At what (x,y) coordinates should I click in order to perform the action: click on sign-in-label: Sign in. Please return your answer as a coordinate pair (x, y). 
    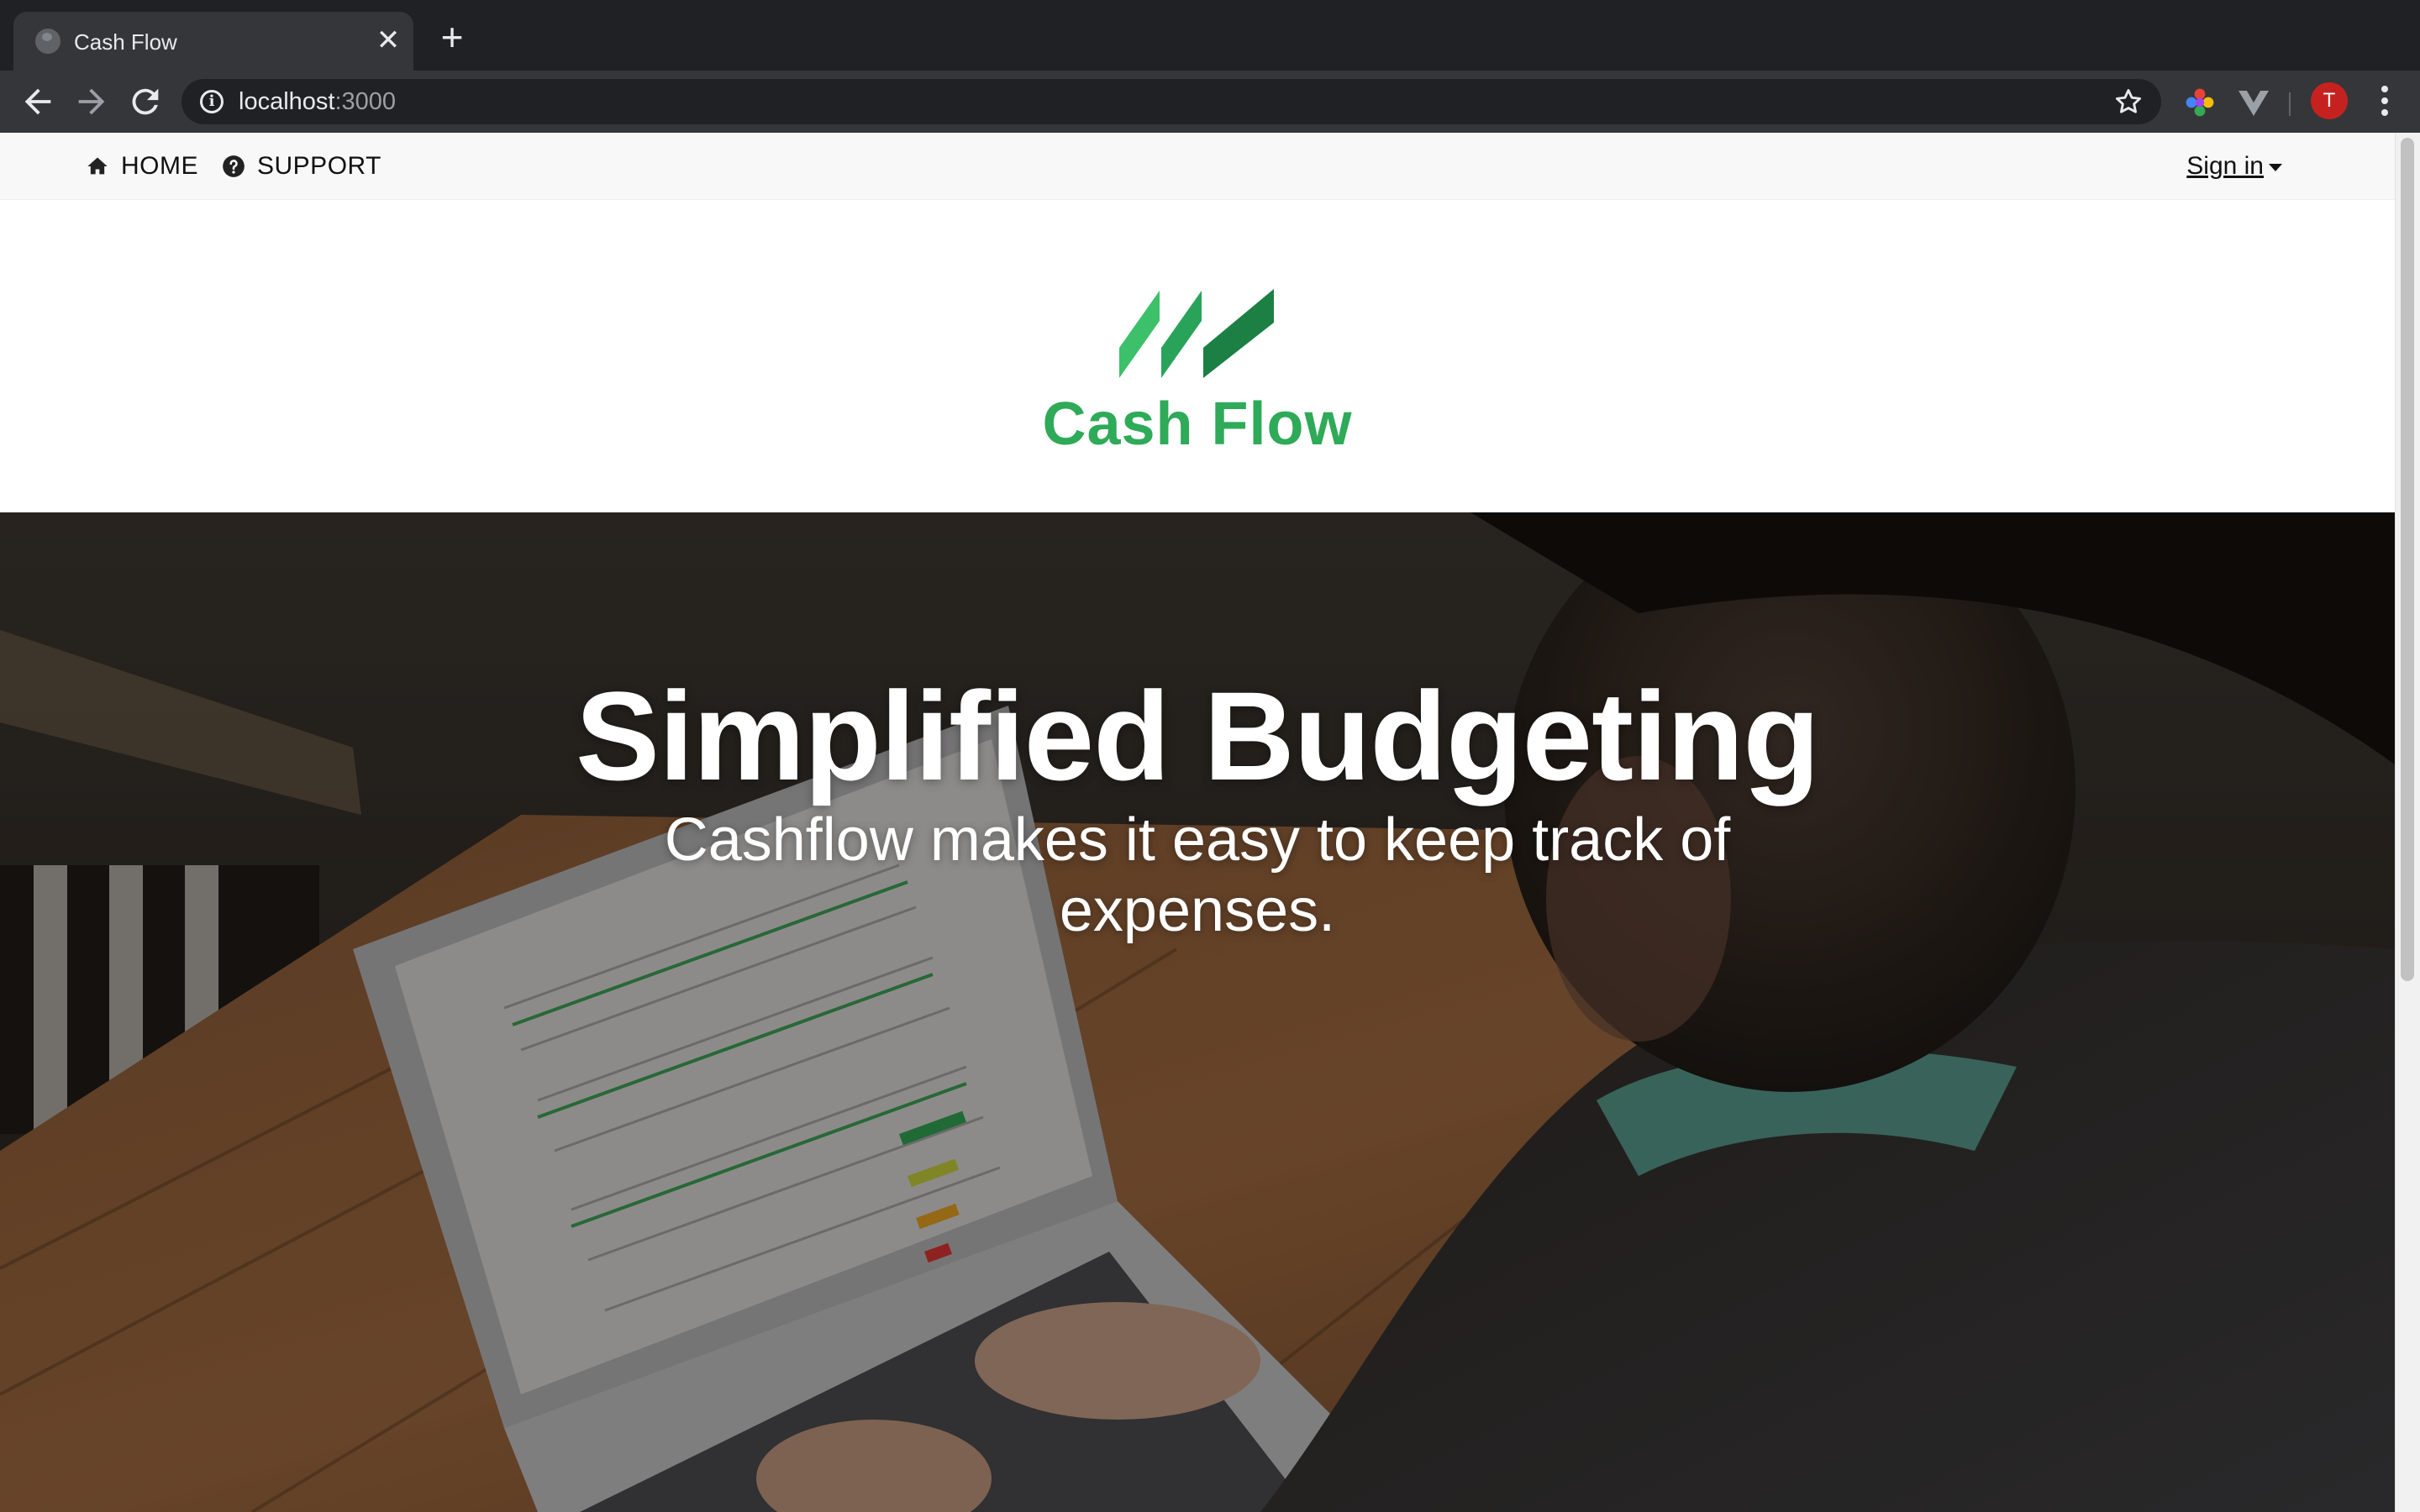
    Looking at the image, I should click on (2225, 166).